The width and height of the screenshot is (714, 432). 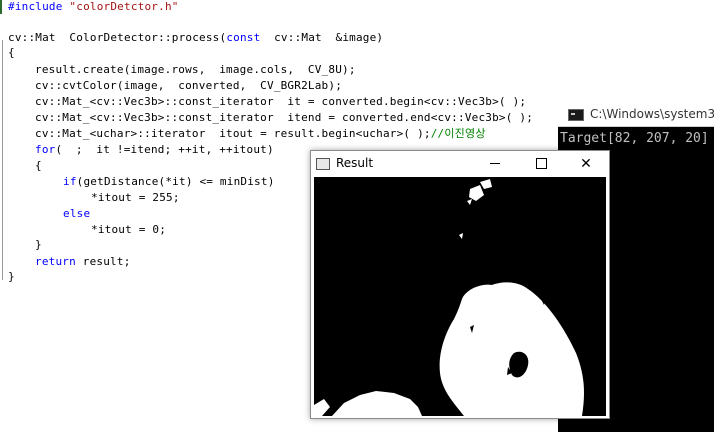 What do you see at coordinates (1, 7) in the screenshot?
I see `line-indicator` at bounding box center [1, 7].